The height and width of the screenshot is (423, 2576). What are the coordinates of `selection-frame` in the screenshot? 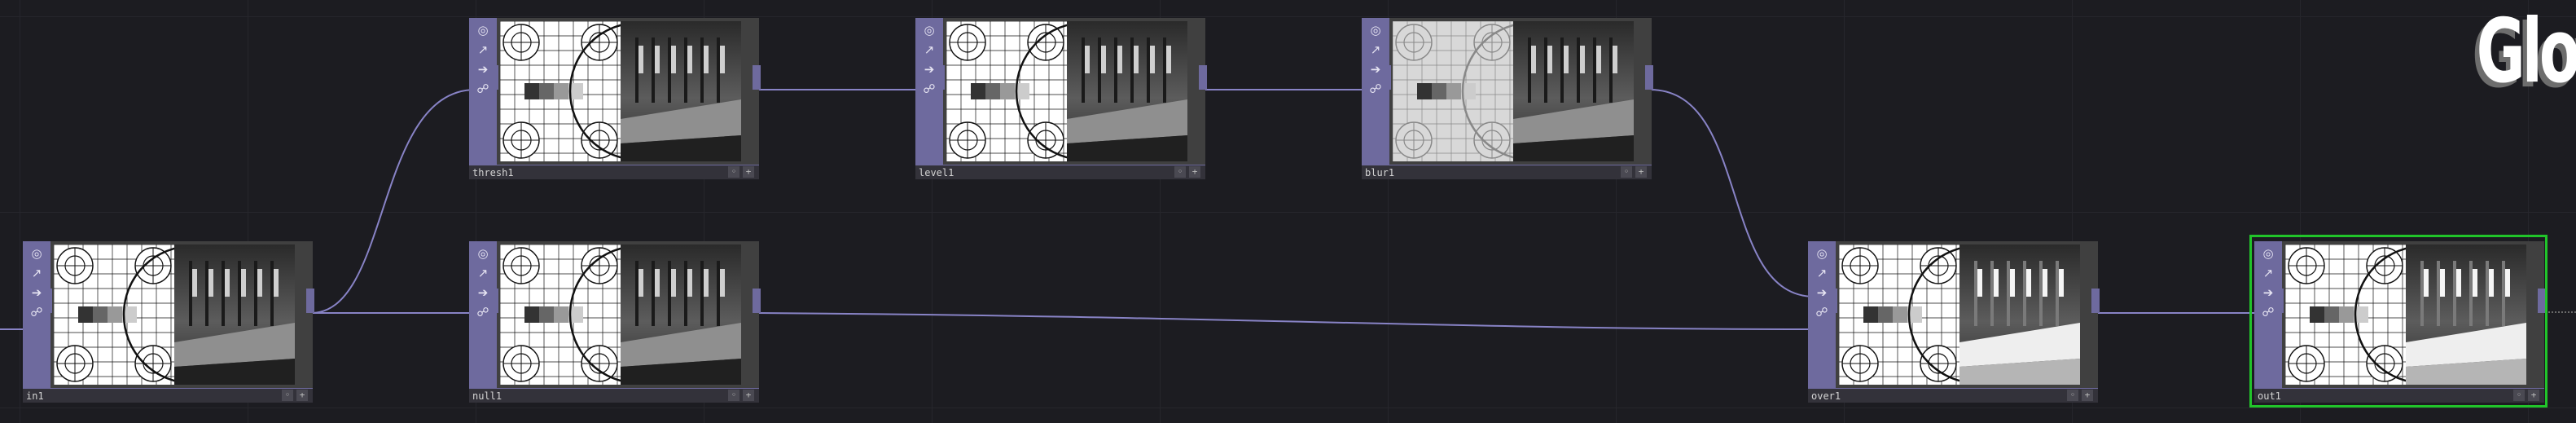 It's located at (2398, 321).